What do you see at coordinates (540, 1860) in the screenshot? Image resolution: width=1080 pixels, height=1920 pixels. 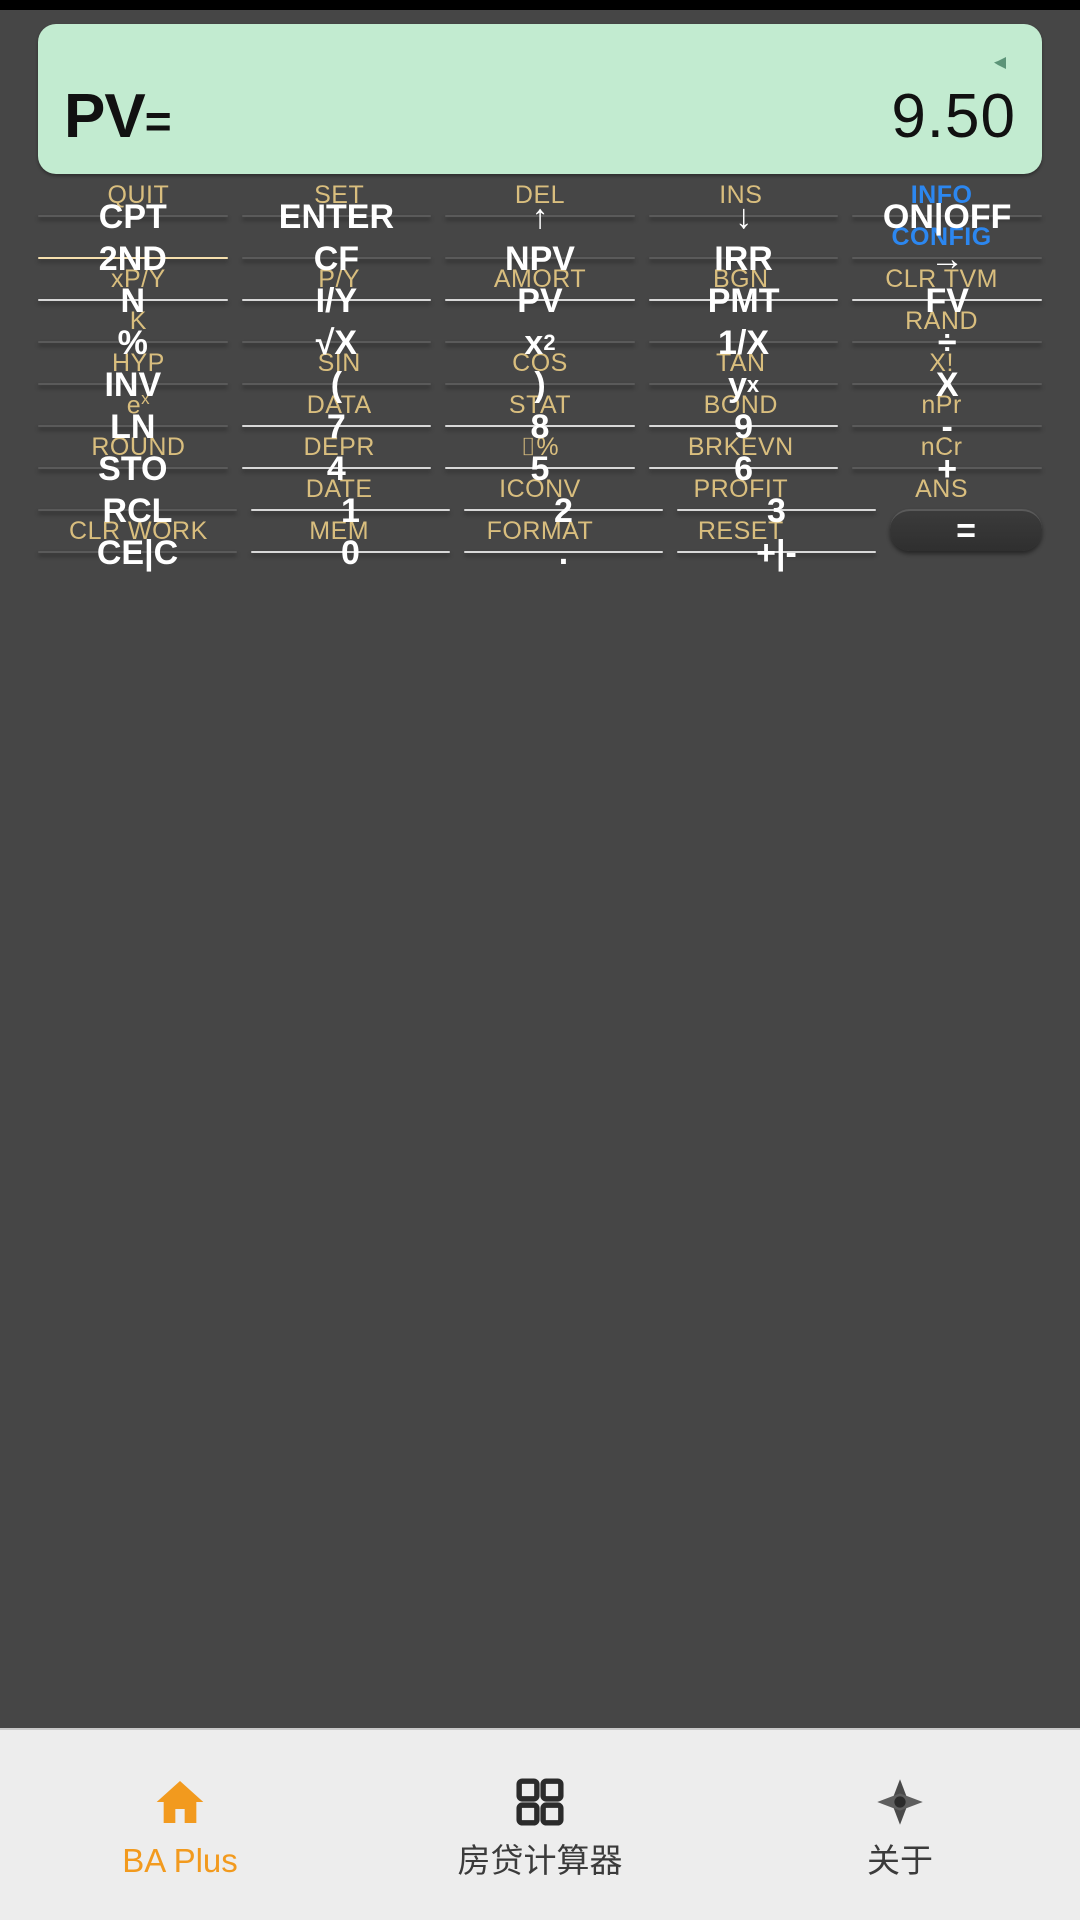 I see `nav-label-mortgage-calculator: 房贷计算器` at bounding box center [540, 1860].